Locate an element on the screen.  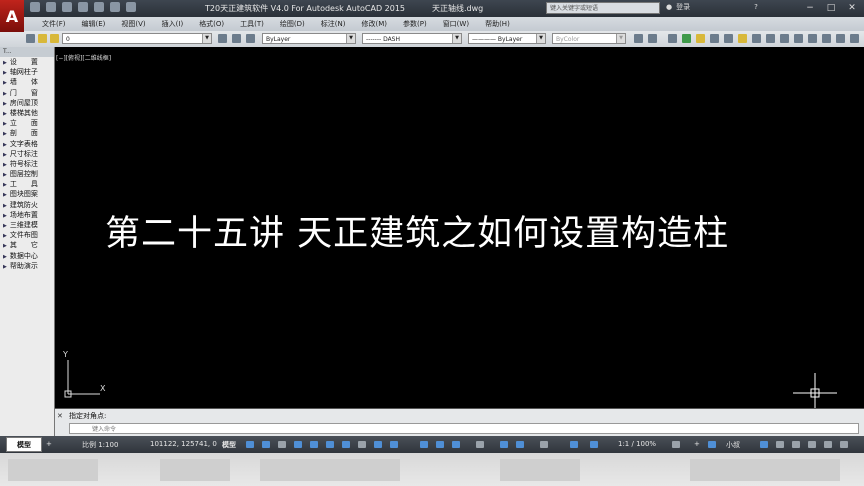
add-icon: + is located at coordinates (697, 444).